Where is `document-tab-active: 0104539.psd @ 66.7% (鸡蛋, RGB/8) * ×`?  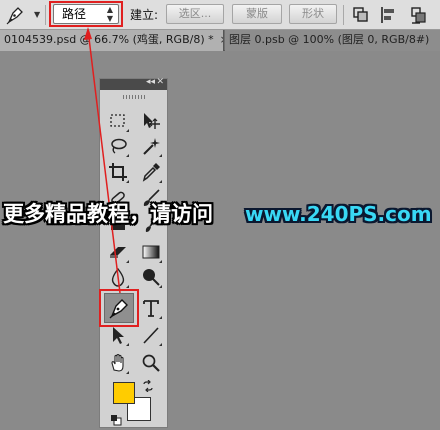
document-tab-active: 0104539.psd @ 66.7% (鸡蛋, RGB/8) * × is located at coordinates (112, 40).